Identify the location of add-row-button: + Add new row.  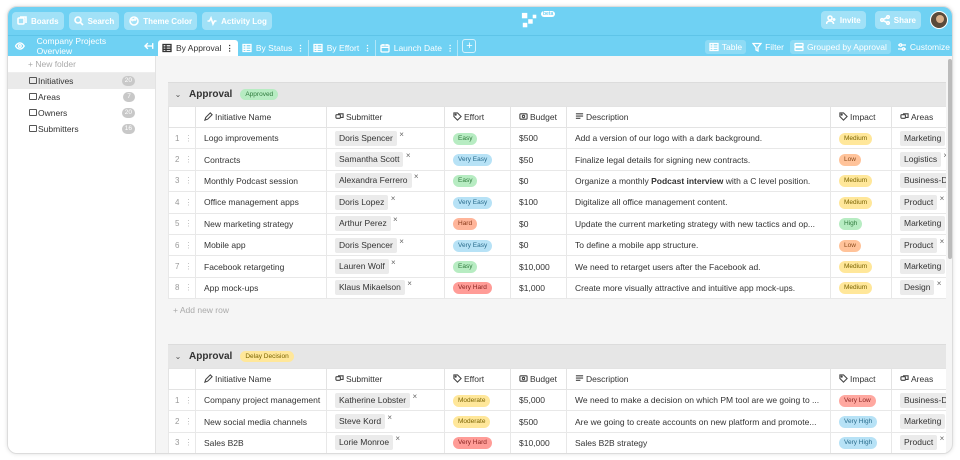
(557, 310).